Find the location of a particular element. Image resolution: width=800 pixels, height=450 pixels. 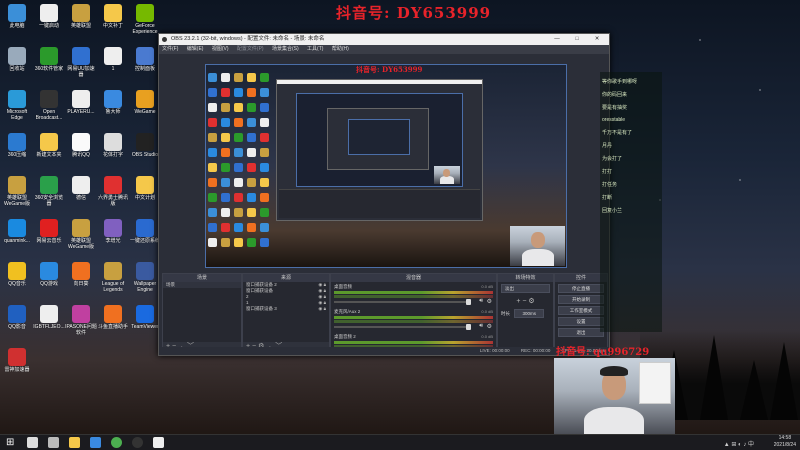

file-icon is located at coordinates (158, 442).